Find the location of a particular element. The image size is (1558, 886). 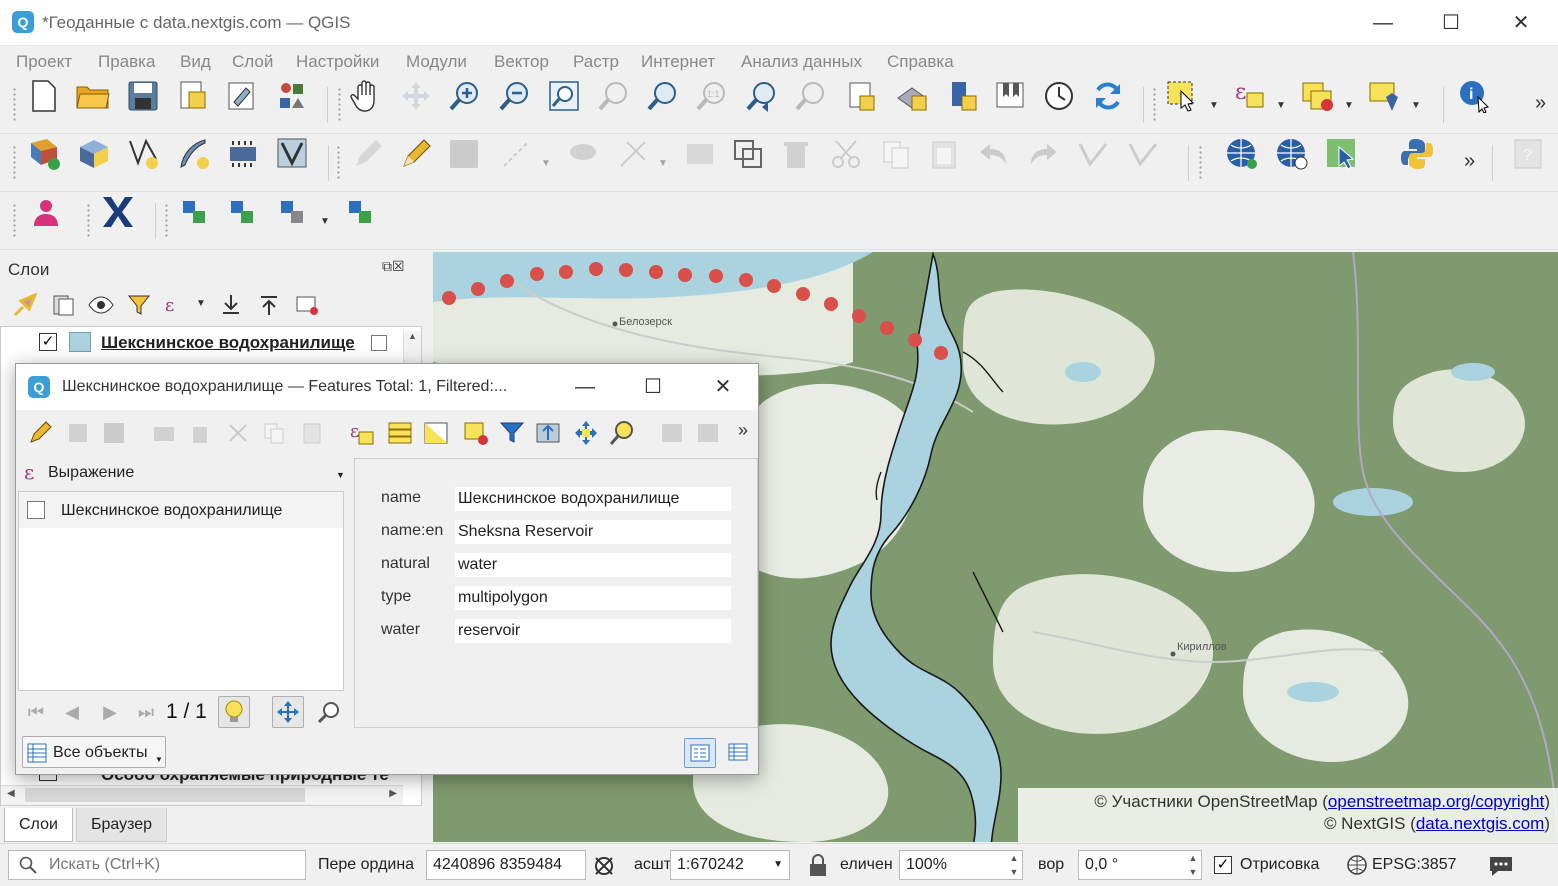

previous-feature-button: ◀ is located at coordinates (72, 712).